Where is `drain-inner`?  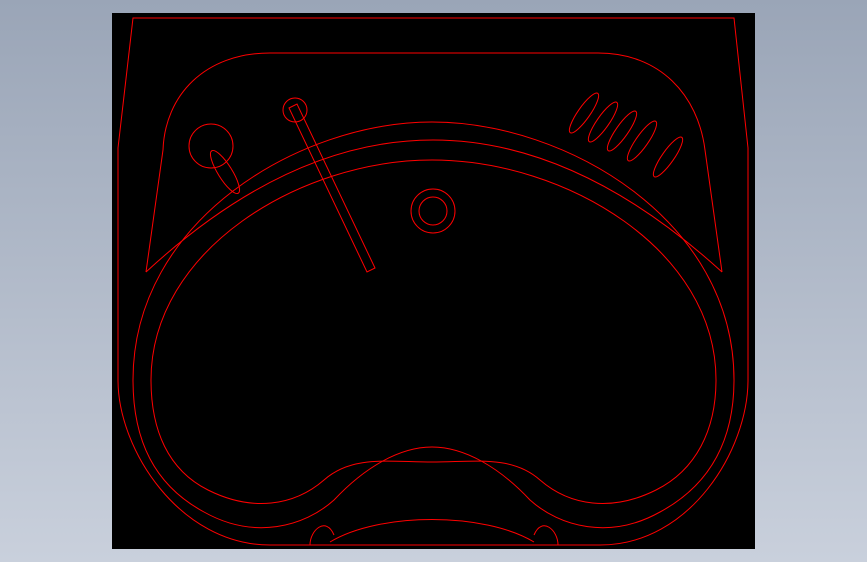
drain-inner is located at coordinates (433, 211).